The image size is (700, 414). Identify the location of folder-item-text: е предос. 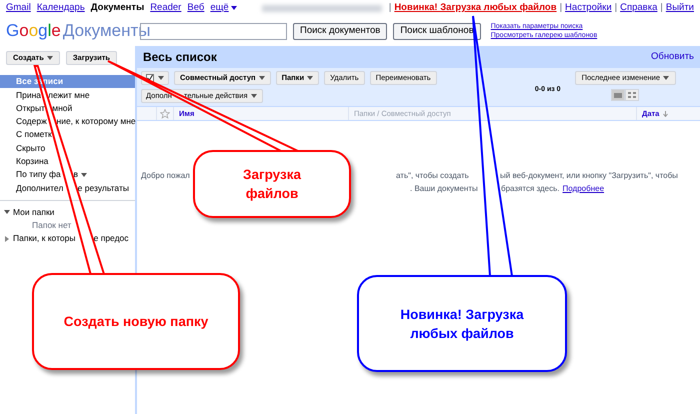
(111, 239).